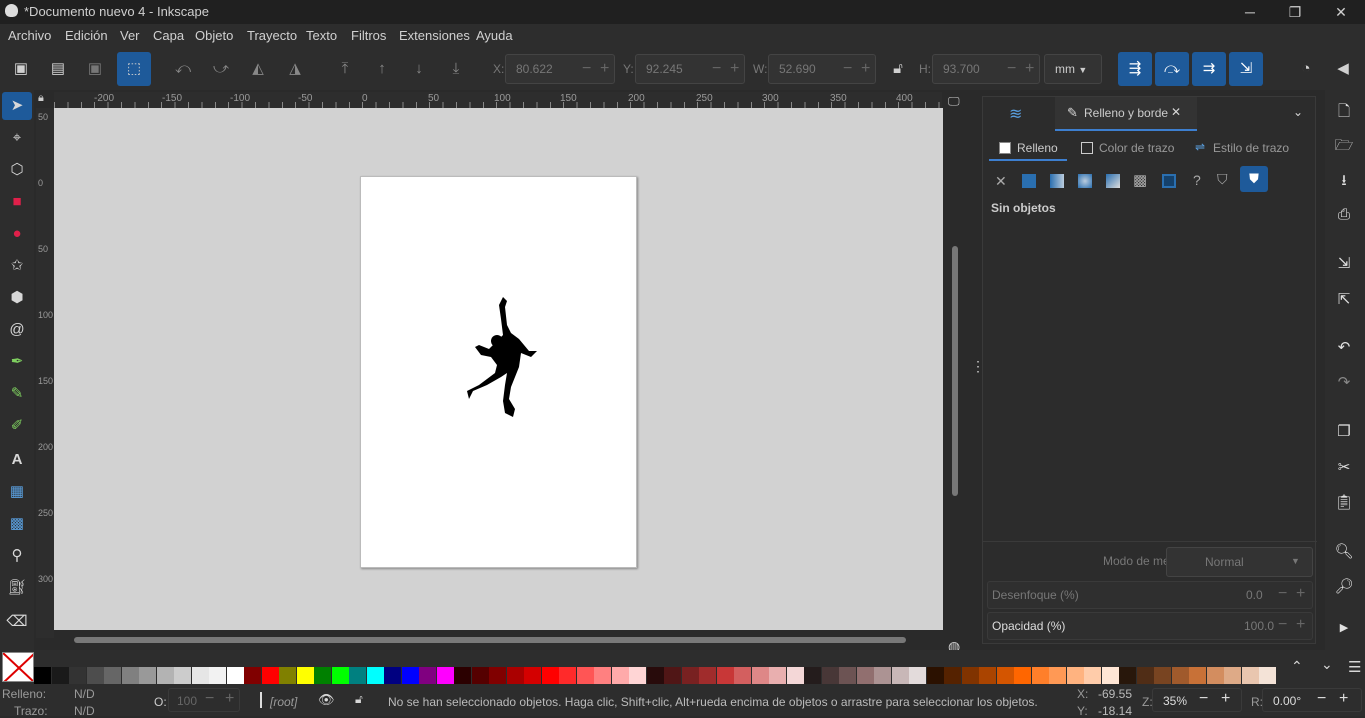 This screenshot has width=1365, height=718. What do you see at coordinates (1344, 264) in the screenshot?
I see `import-icon: ⇲` at bounding box center [1344, 264].